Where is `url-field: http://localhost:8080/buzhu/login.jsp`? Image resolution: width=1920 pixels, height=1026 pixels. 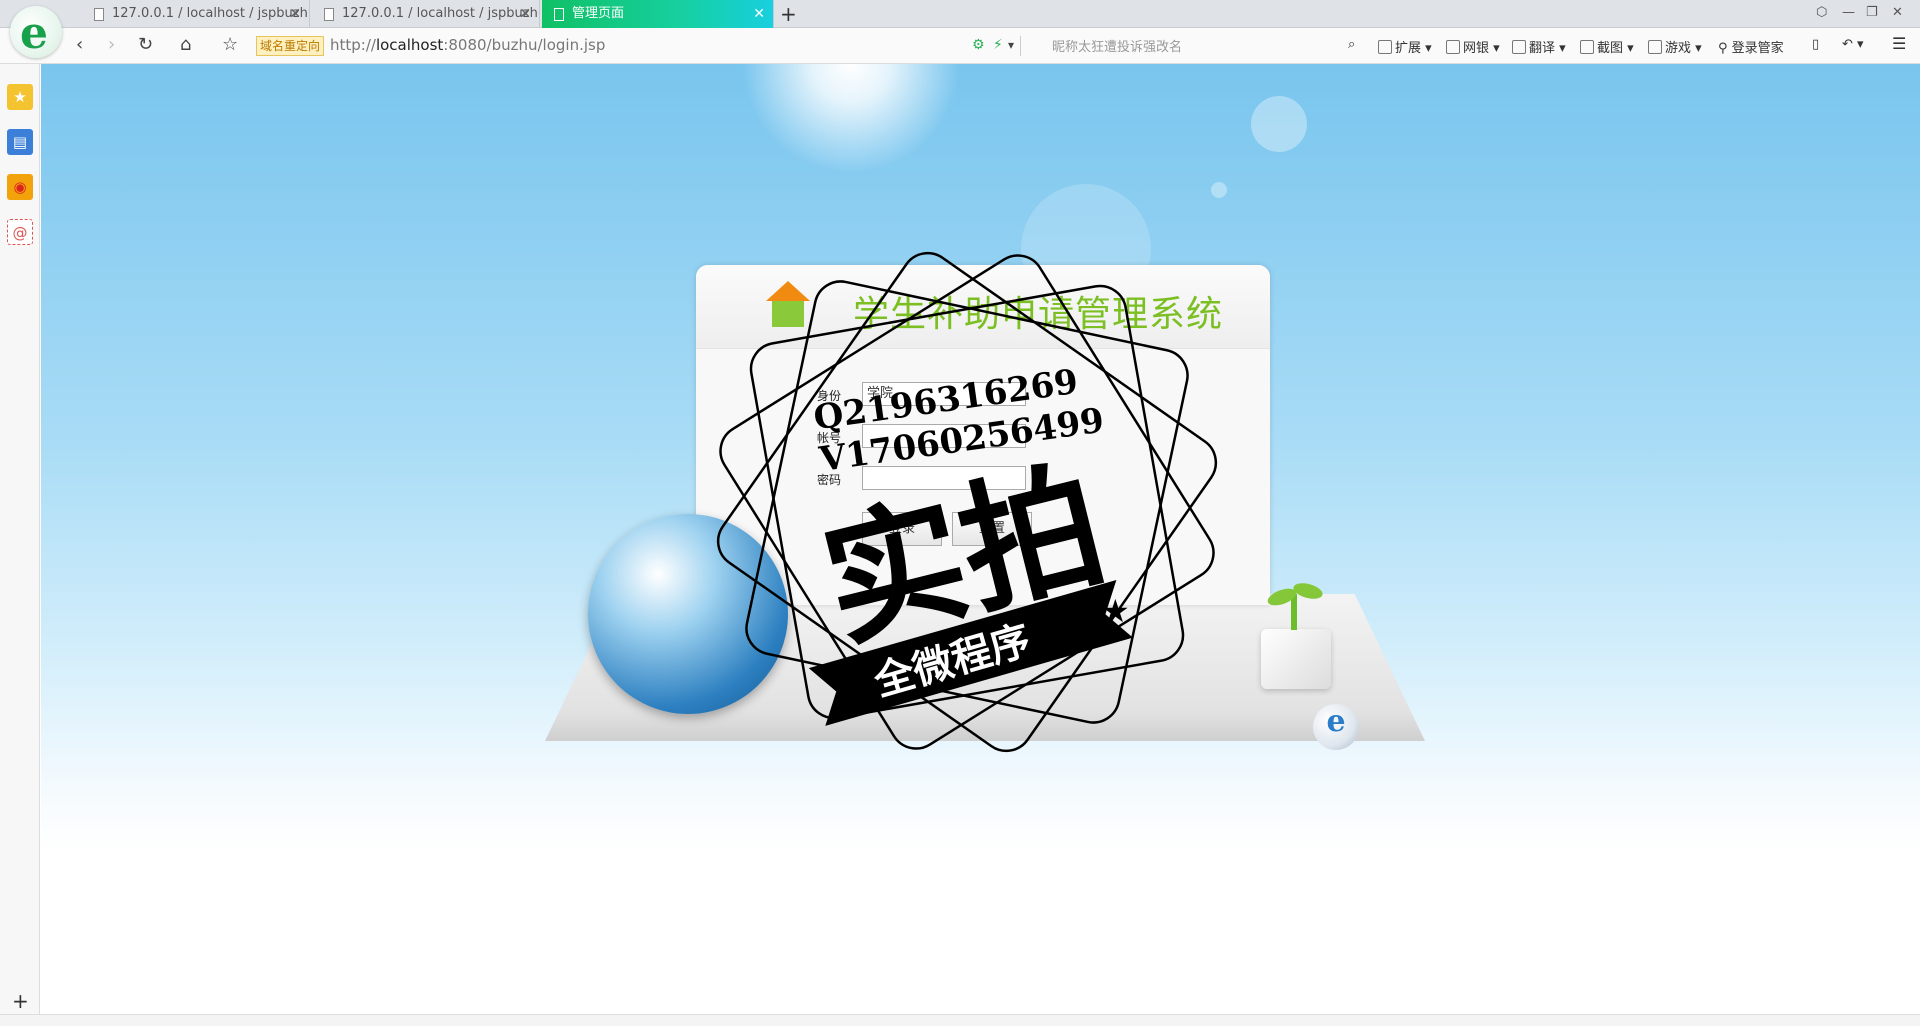
url-field: http://localhost:8080/buzhu/login.jsp is located at coordinates (467, 45).